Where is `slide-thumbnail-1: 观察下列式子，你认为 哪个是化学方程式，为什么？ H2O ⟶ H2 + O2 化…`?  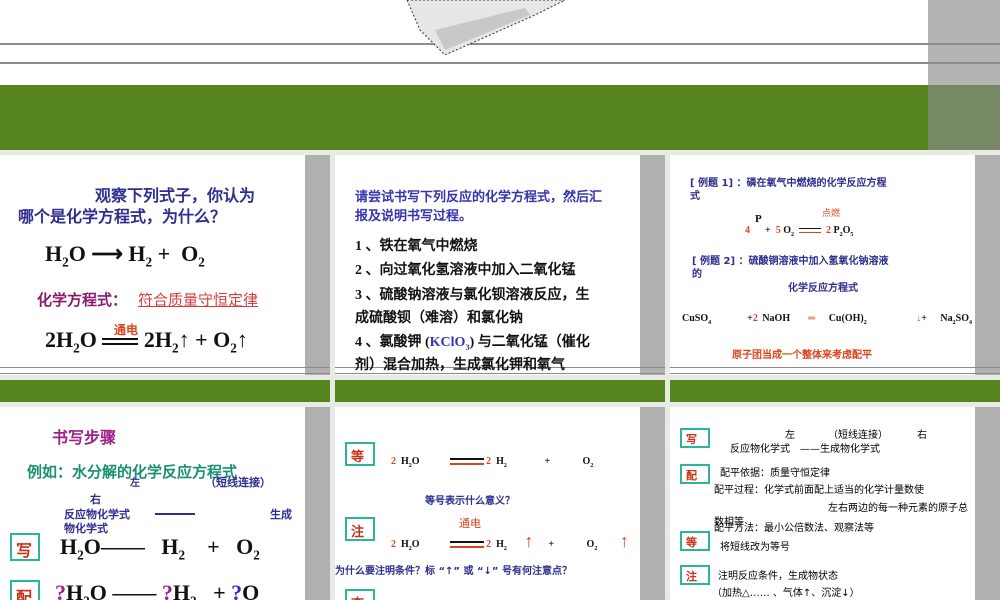 slide-thumbnail-1: 观察下列式子，你认为 哪个是化学方程式，为什么？ H2O ⟶ H2 + O2 化… is located at coordinates (165, 265).